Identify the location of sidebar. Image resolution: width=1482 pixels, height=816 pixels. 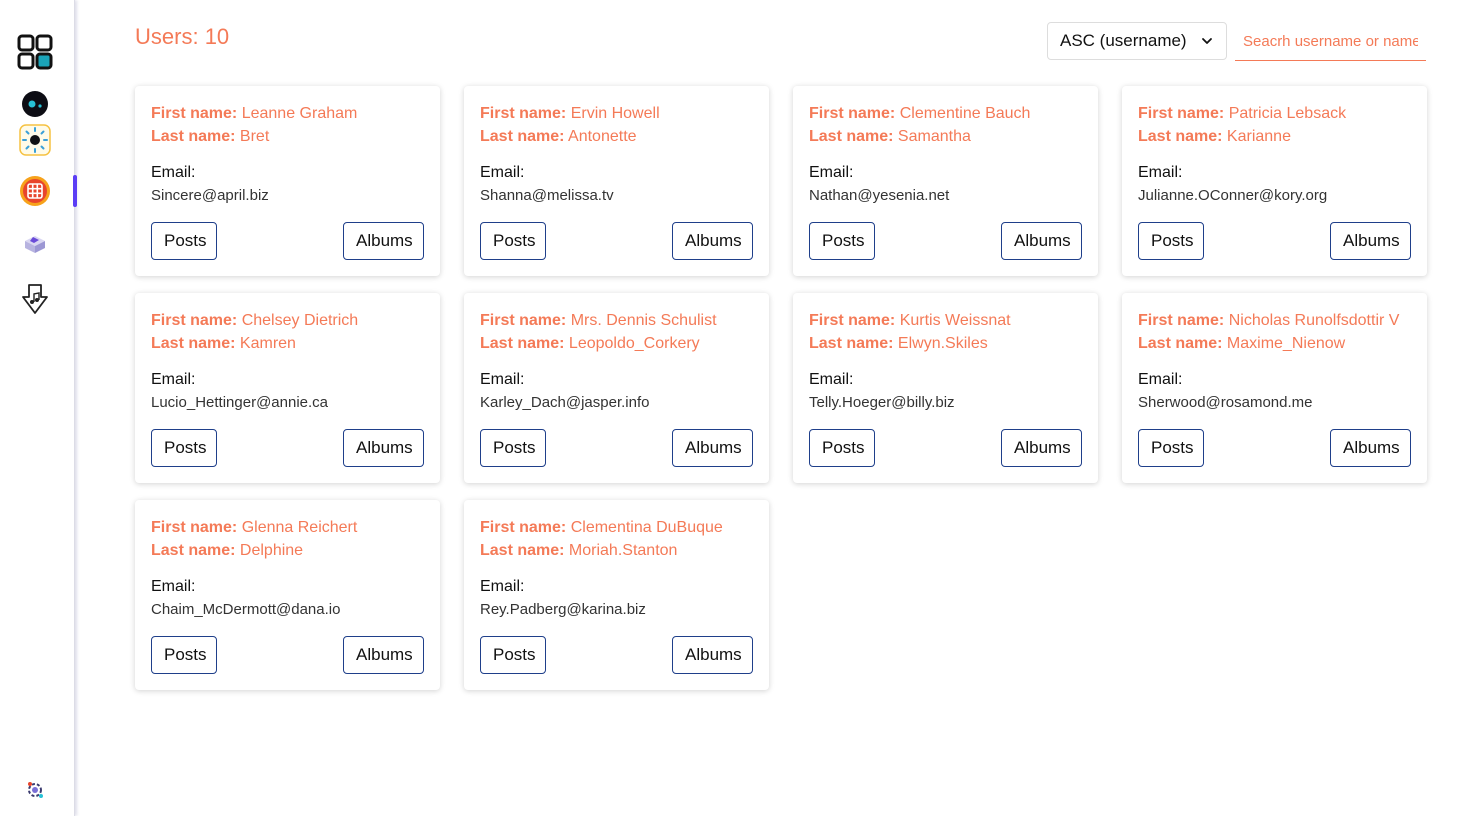
(38, 408).